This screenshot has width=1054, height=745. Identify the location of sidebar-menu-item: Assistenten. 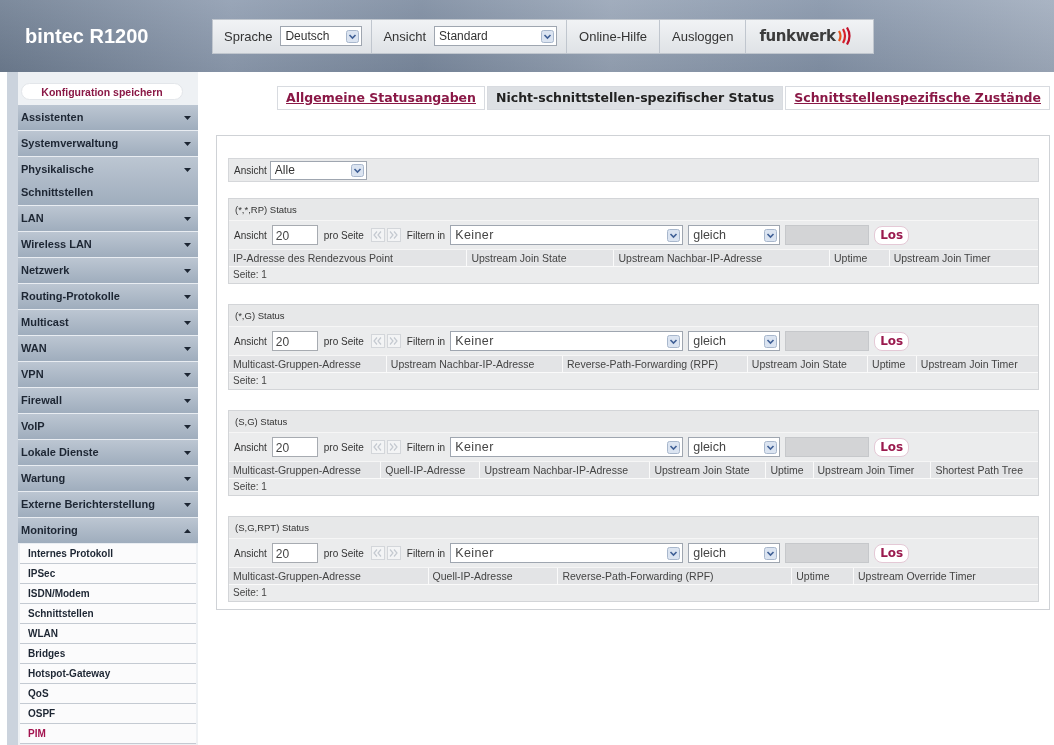
(108, 118).